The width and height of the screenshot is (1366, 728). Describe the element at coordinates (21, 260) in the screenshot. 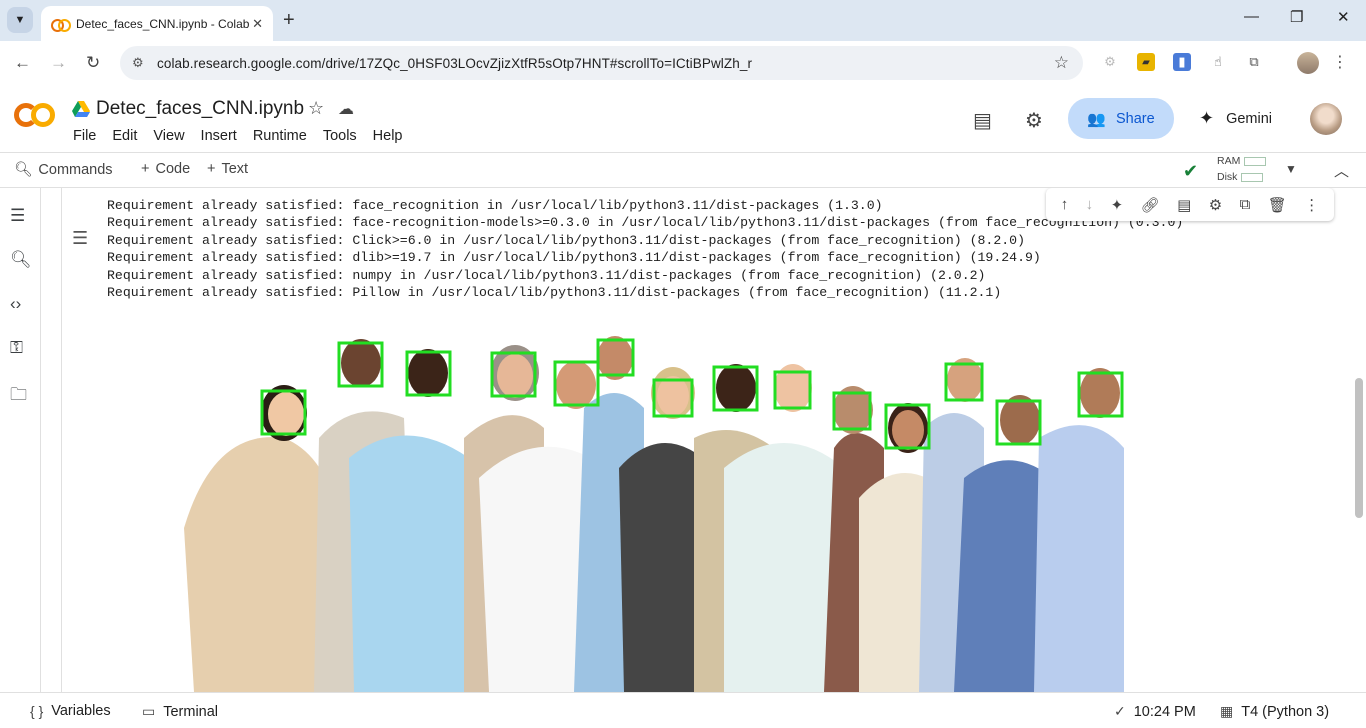

I see `find-replace-icon: 🔍︎` at that location.